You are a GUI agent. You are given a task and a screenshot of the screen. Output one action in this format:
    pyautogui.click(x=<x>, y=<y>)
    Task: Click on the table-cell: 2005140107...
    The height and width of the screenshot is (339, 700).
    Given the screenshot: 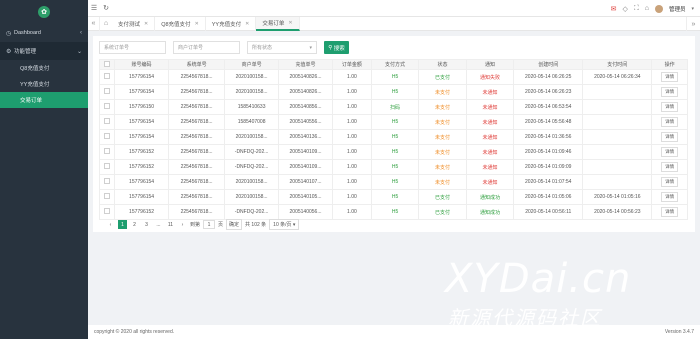 What is the action you would take?
    pyautogui.click(x=305, y=182)
    